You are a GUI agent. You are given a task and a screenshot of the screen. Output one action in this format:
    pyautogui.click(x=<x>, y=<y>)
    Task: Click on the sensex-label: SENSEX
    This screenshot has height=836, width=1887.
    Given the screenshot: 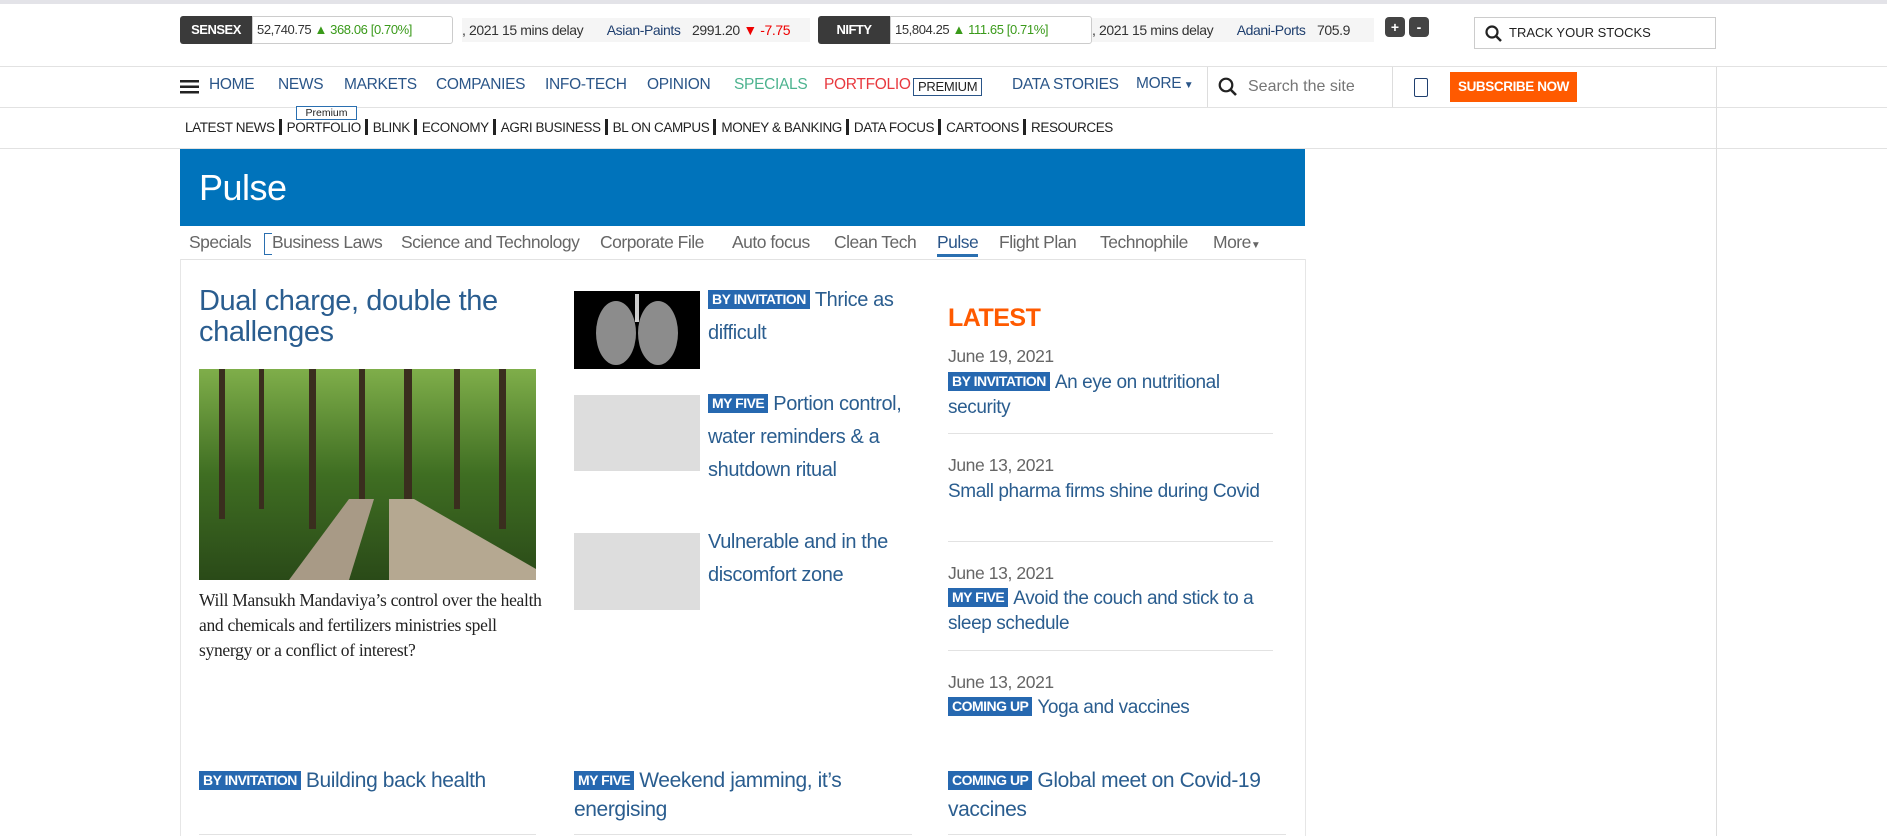 What is the action you would take?
    pyautogui.click(x=216, y=30)
    